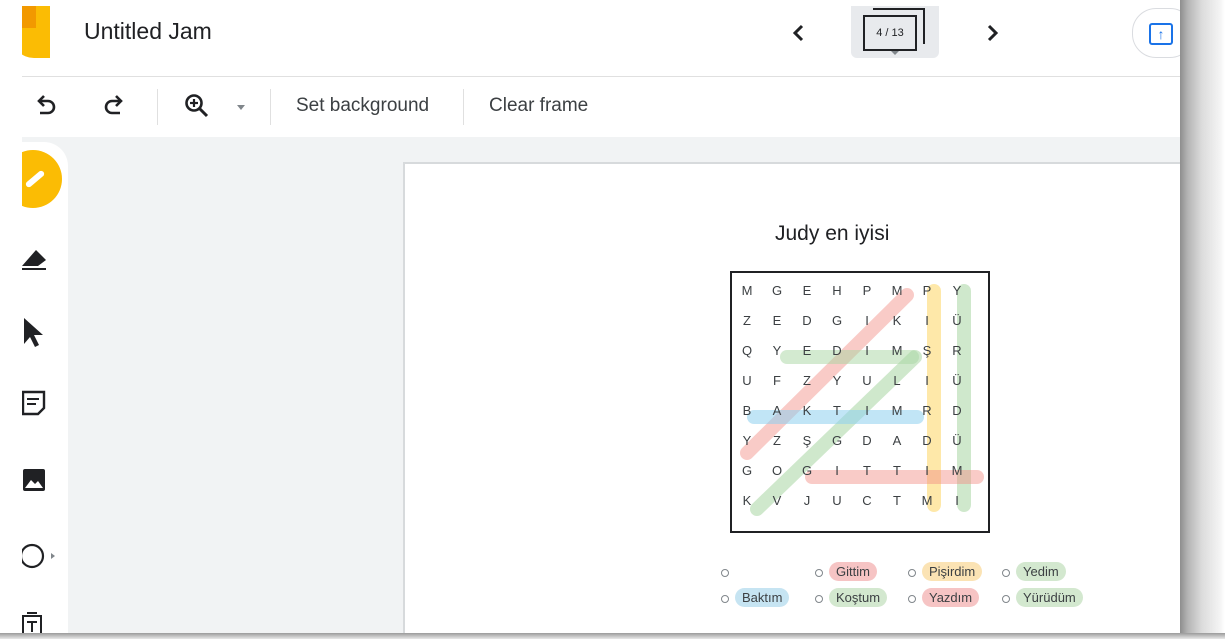 The image size is (1225, 639). I want to click on word-label: Pişirdim, so click(952, 571).